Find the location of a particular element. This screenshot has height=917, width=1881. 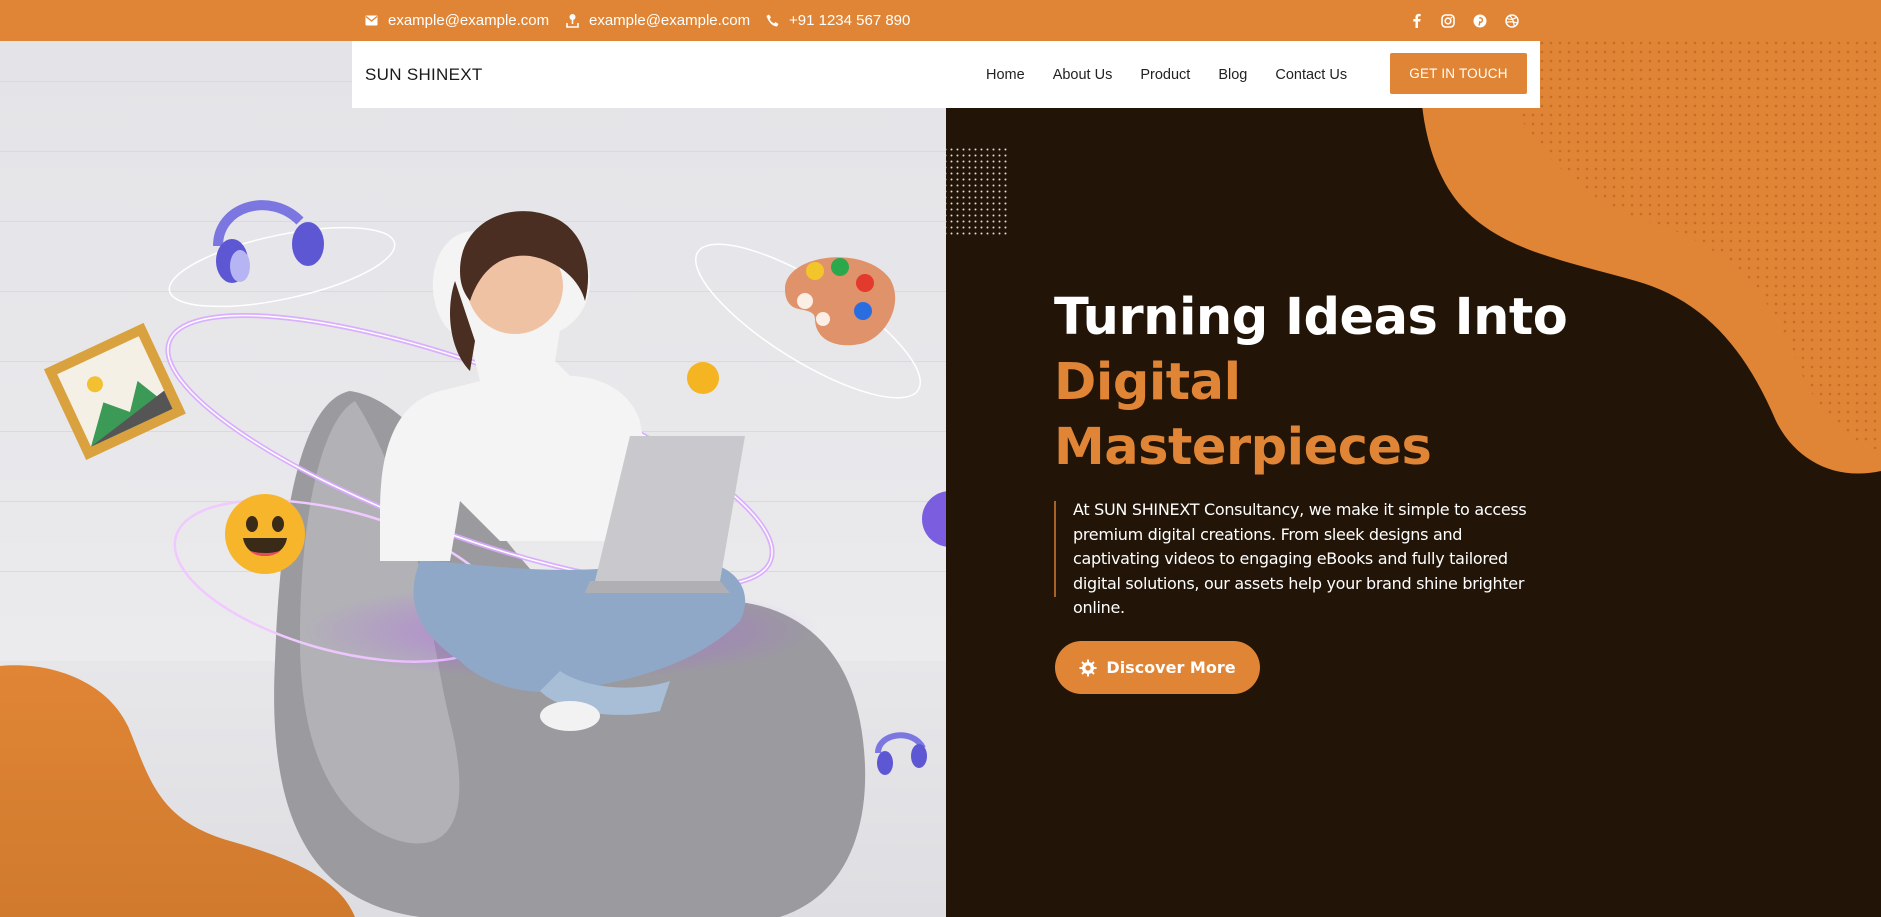

get-in-touch-button: GET IN TOUCH is located at coordinates (1458, 73).